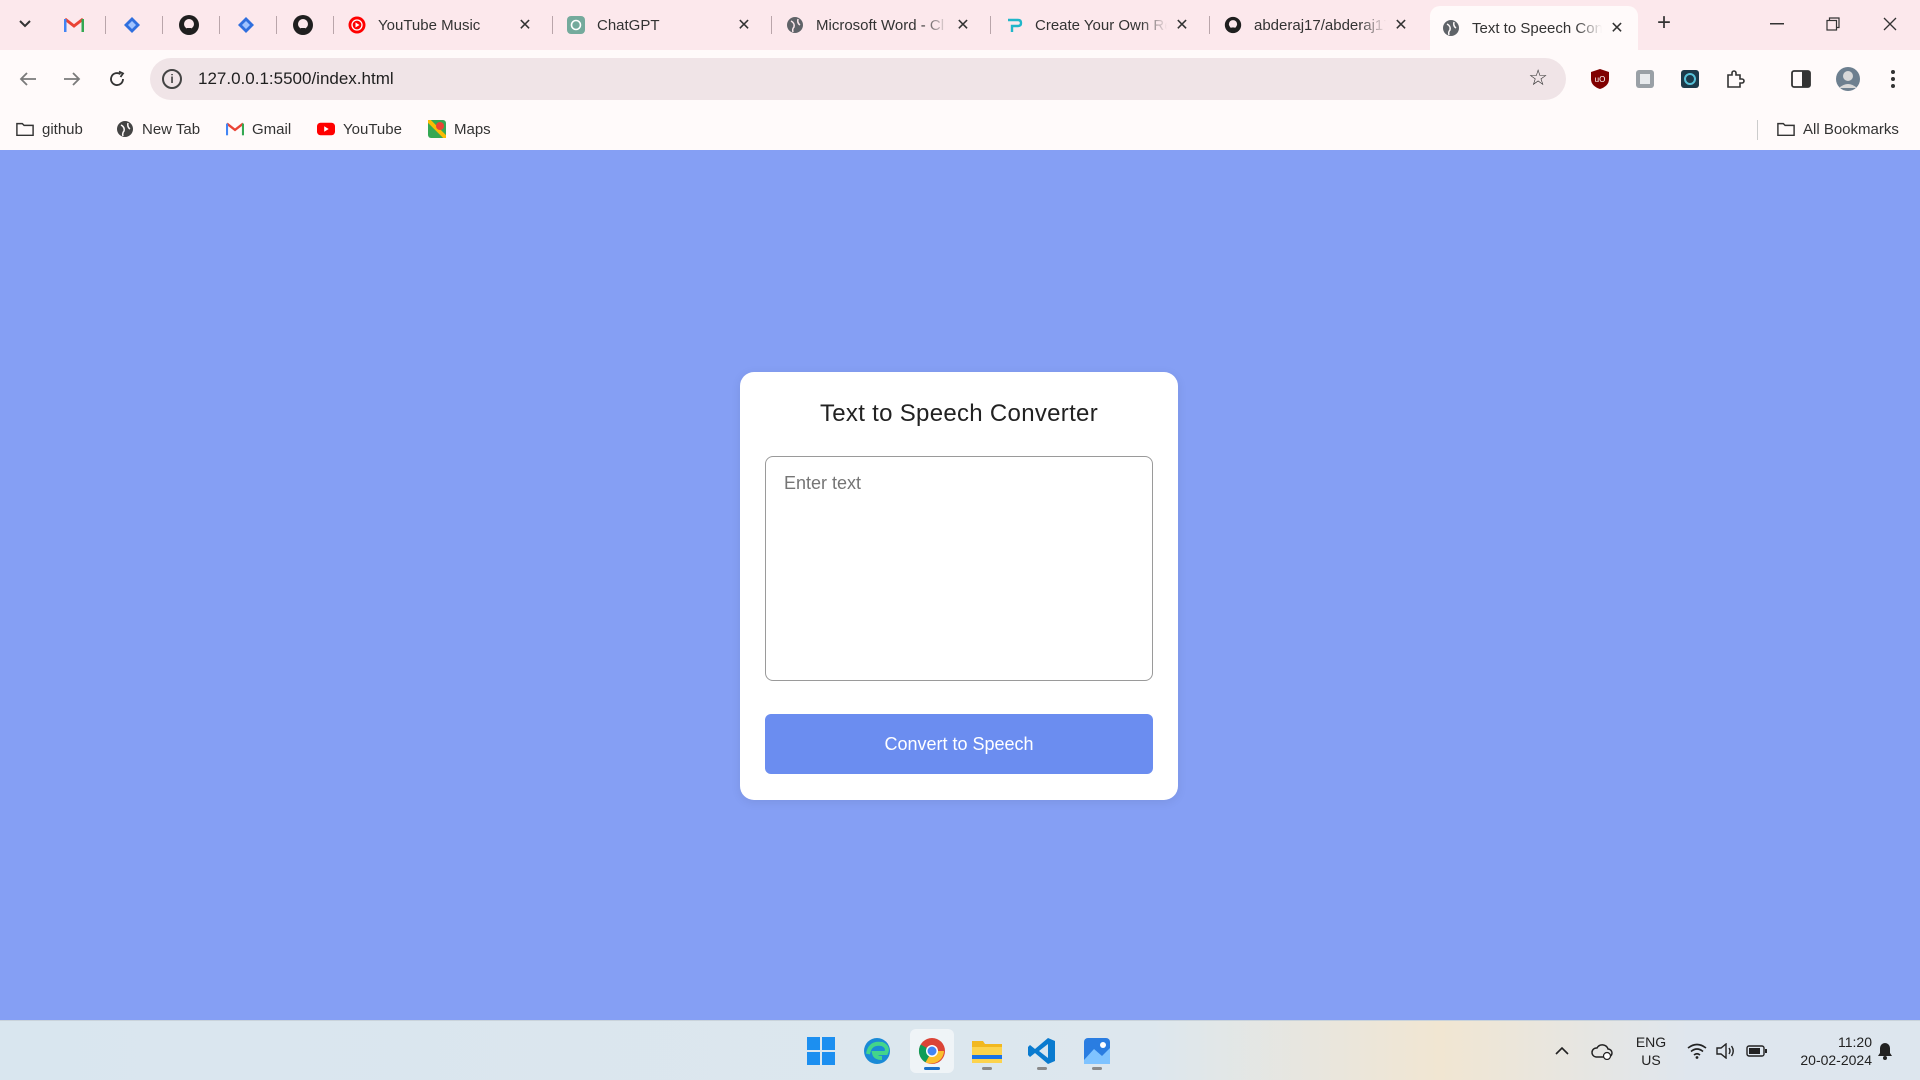  Describe the element at coordinates (958, 413) in the screenshot. I see `page-title: Text to Speech Converter` at that location.